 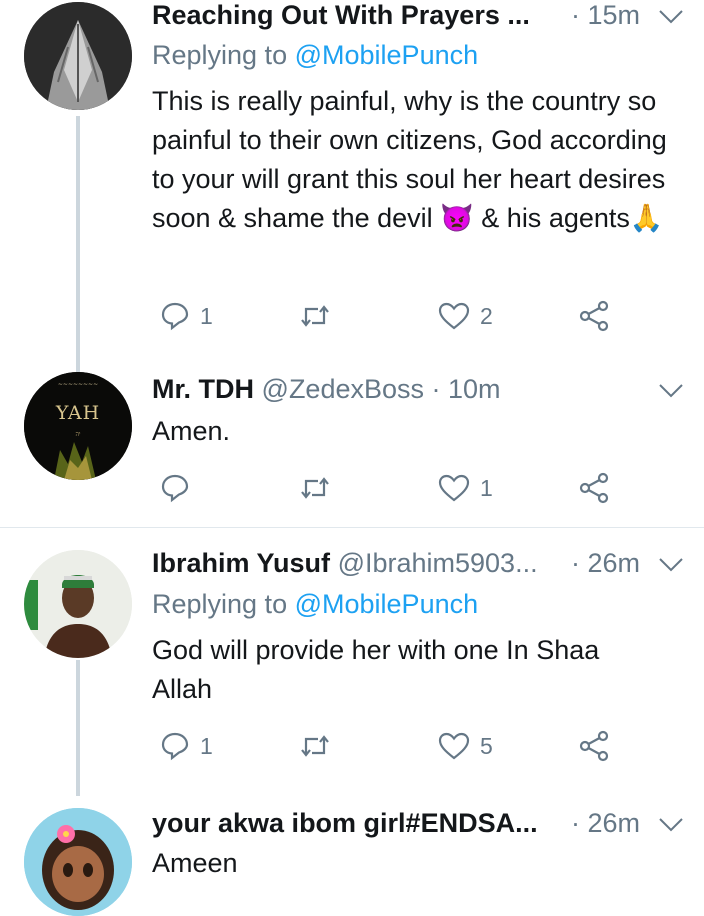 I want to click on tweet-header: Mr. TDH @ZedexBoss · 10m, so click(x=418, y=394).